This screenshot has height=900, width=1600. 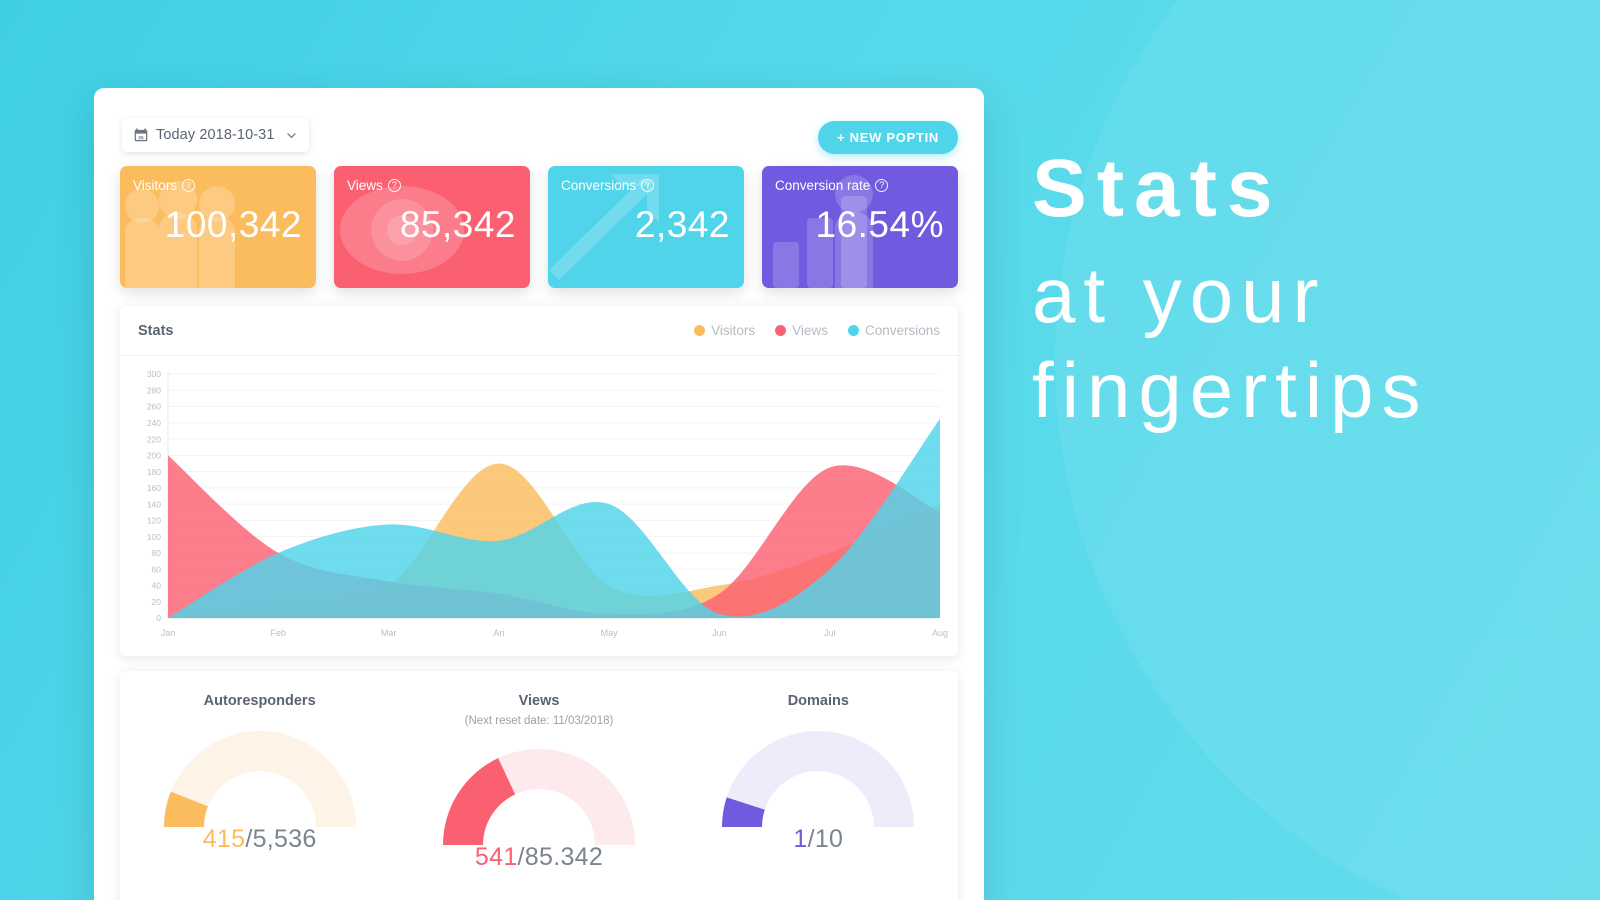 I want to click on svg-text: May, so click(x=610, y=633).